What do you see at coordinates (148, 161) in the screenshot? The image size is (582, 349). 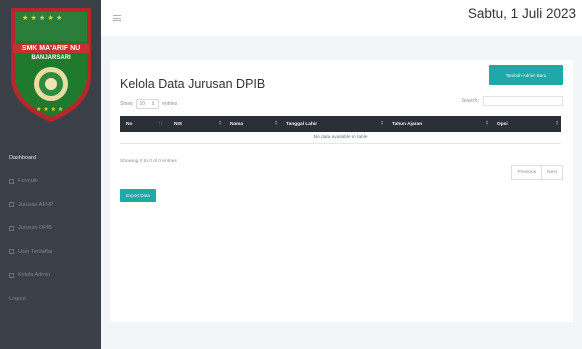 I see `table-info: Showing 0 to 0 of 0 entries` at bounding box center [148, 161].